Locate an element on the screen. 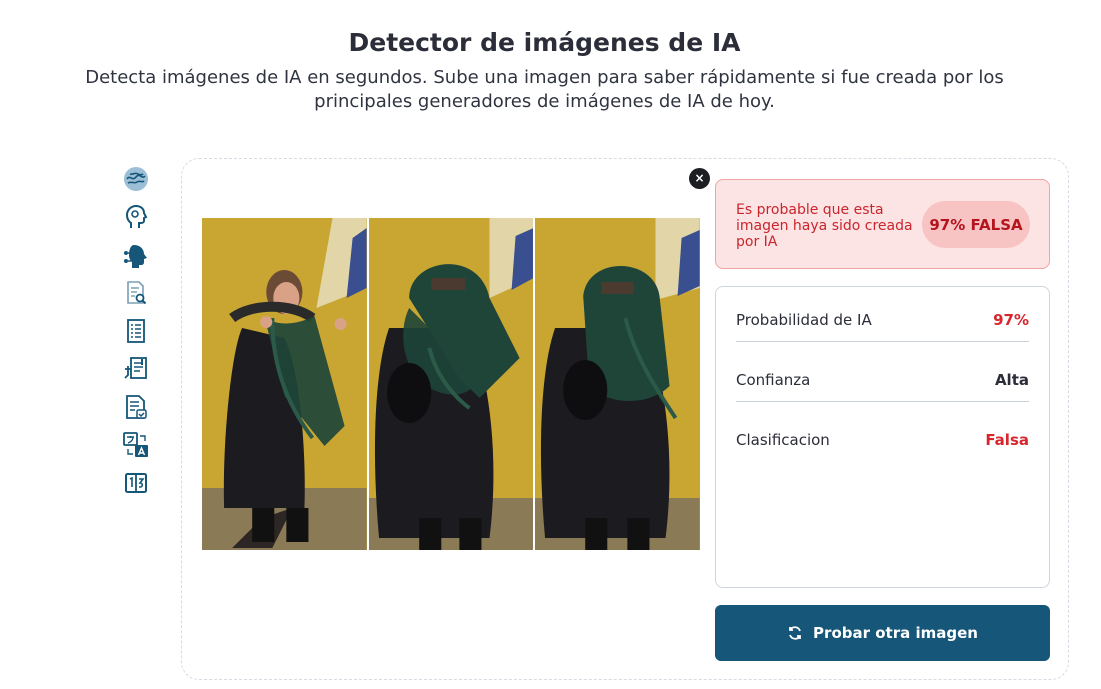  document-search-icon is located at coordinates (136, 293).